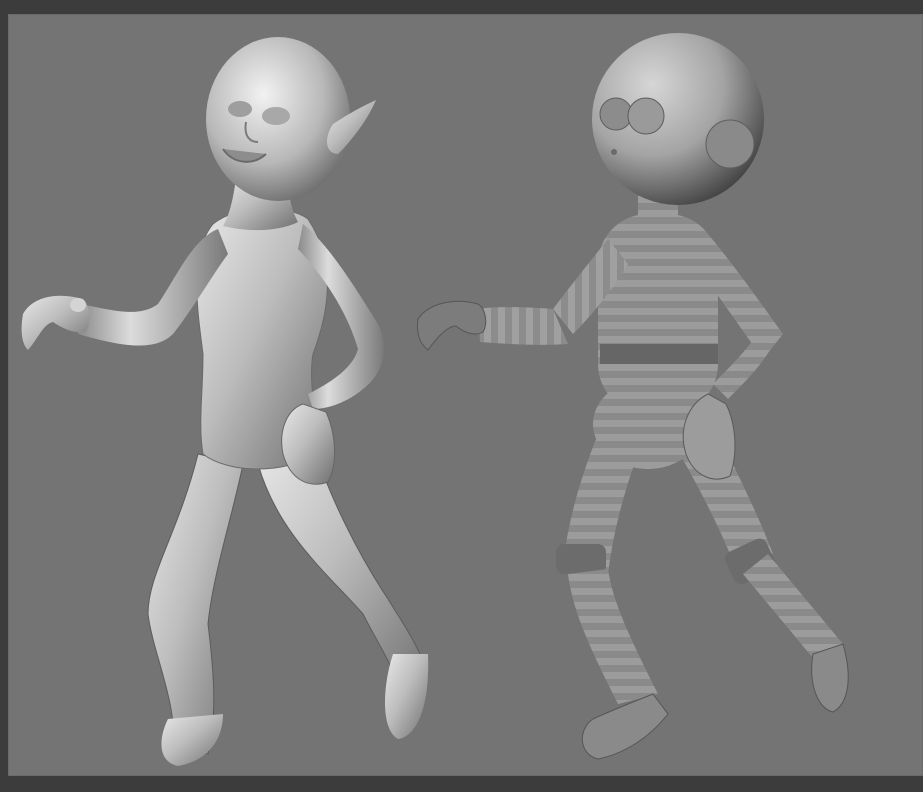 The width and height of the screenshot is (923, 792). What do you see at coordinates (793, 609) in the screenshot?
I see `rig-right-shin` at bounding box center [793, 609].